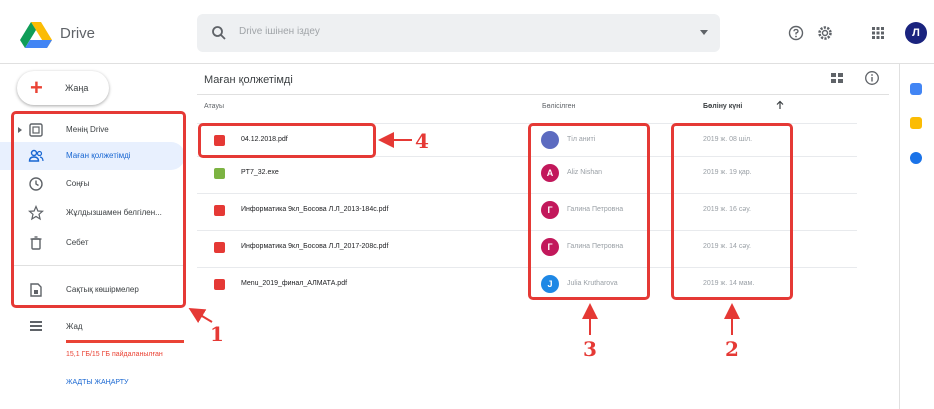 Image resolution: width=934 pixels, height=409 pixels. Describe the element at coordinates (63, 88) in the screenshot. I see `new-button: + Жаңа` at that location.